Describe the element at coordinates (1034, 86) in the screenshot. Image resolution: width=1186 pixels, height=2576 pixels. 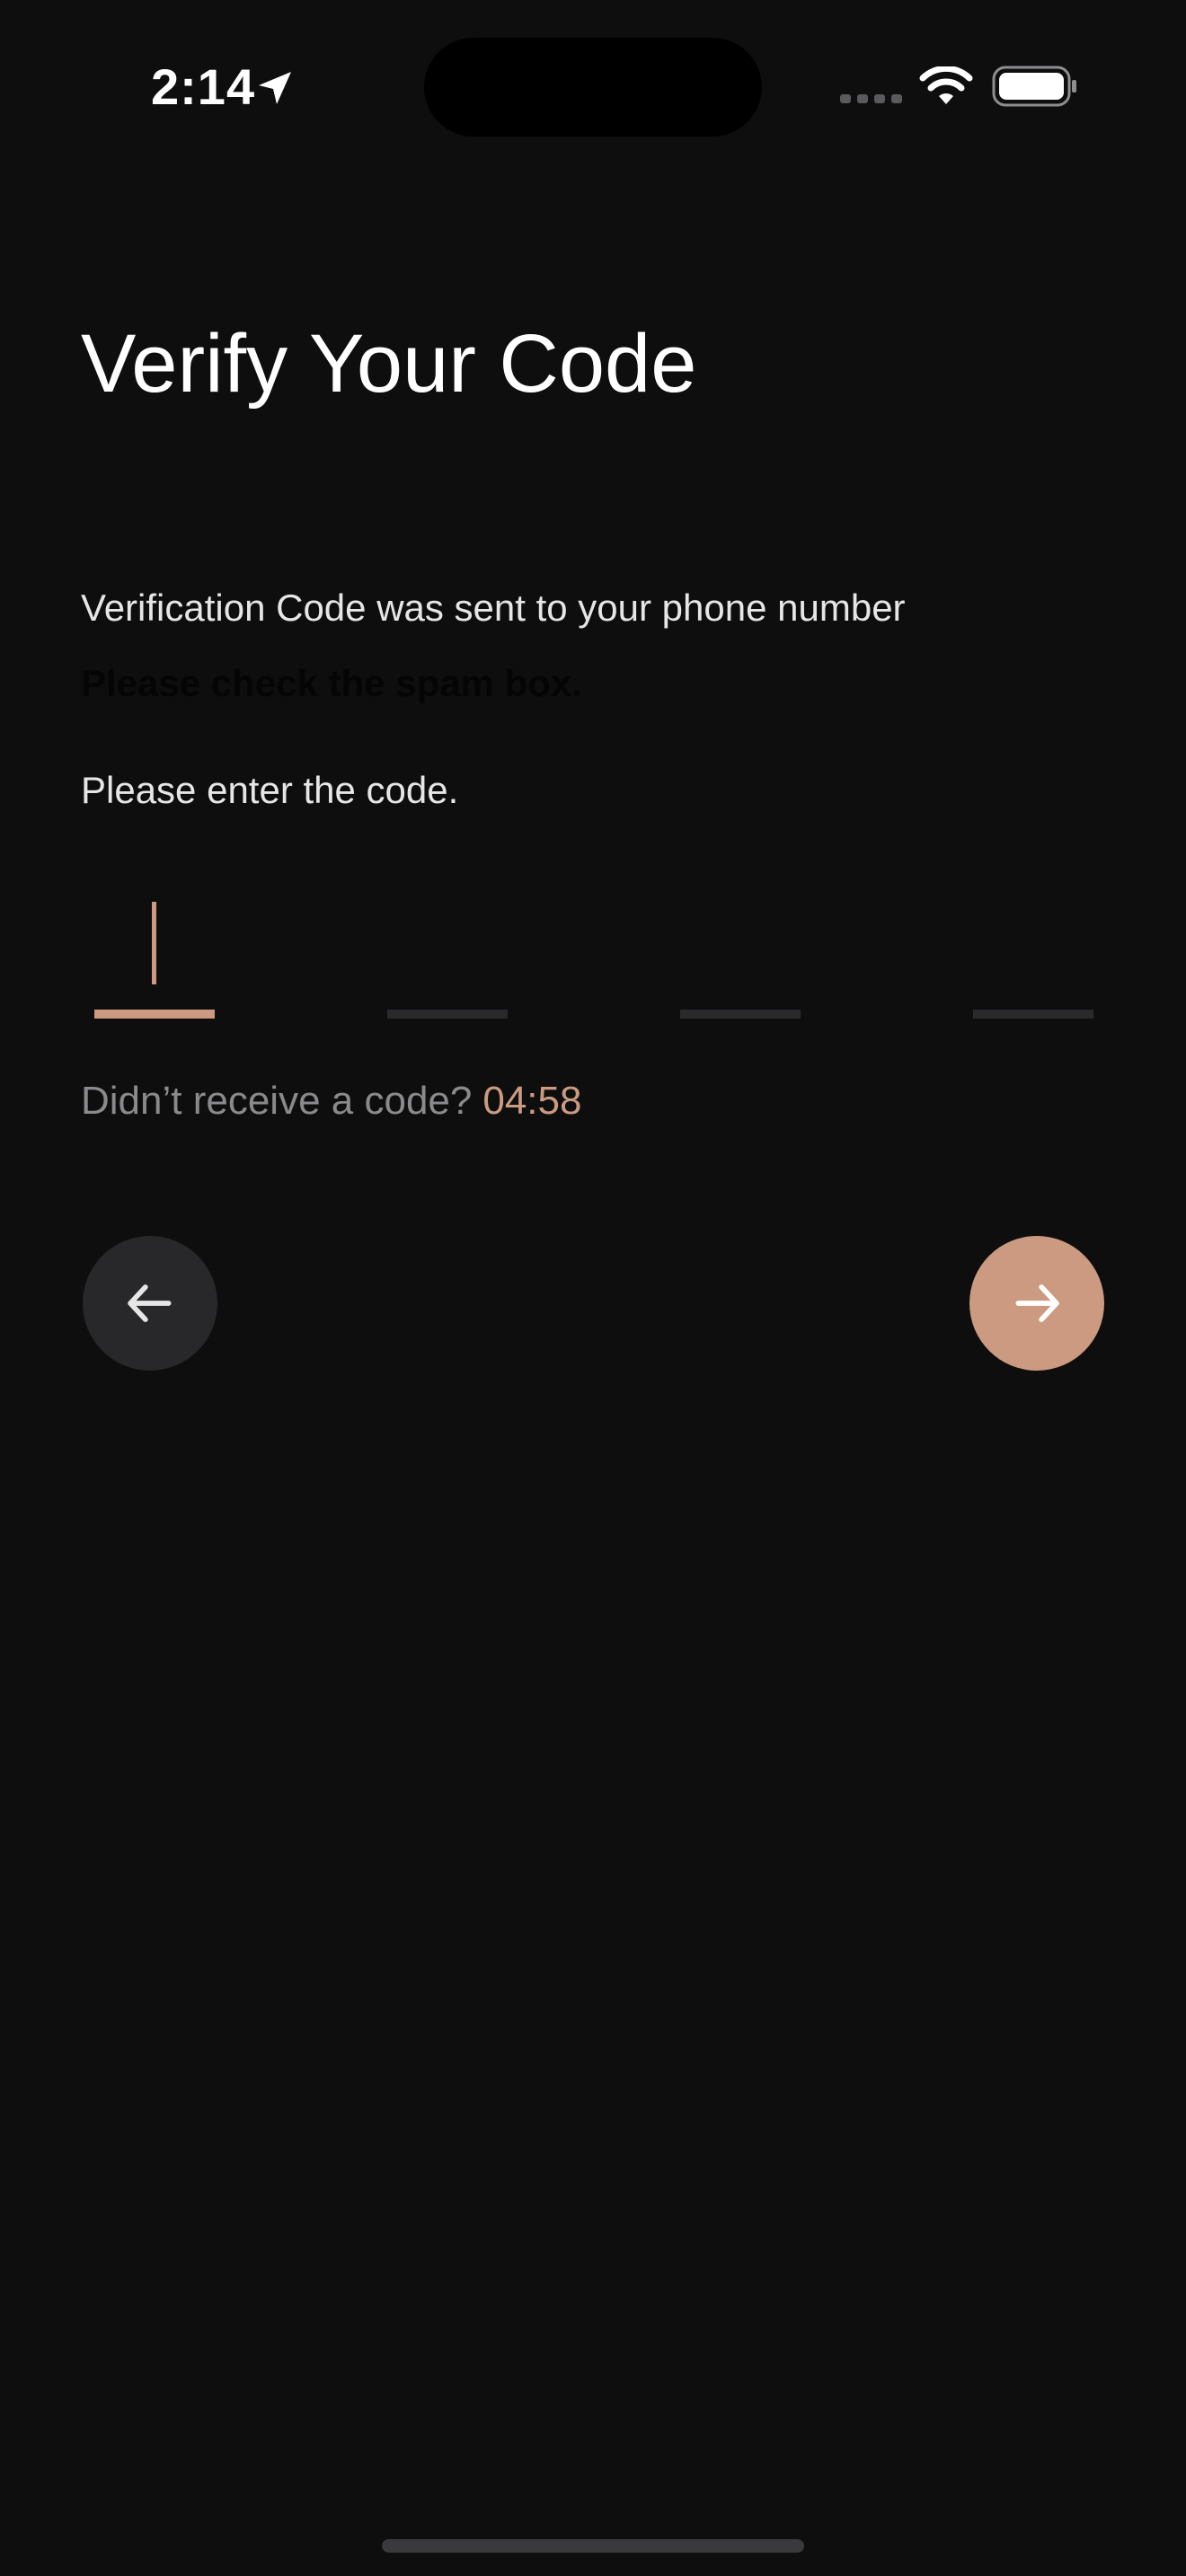
I see `battery-icon` at that location.